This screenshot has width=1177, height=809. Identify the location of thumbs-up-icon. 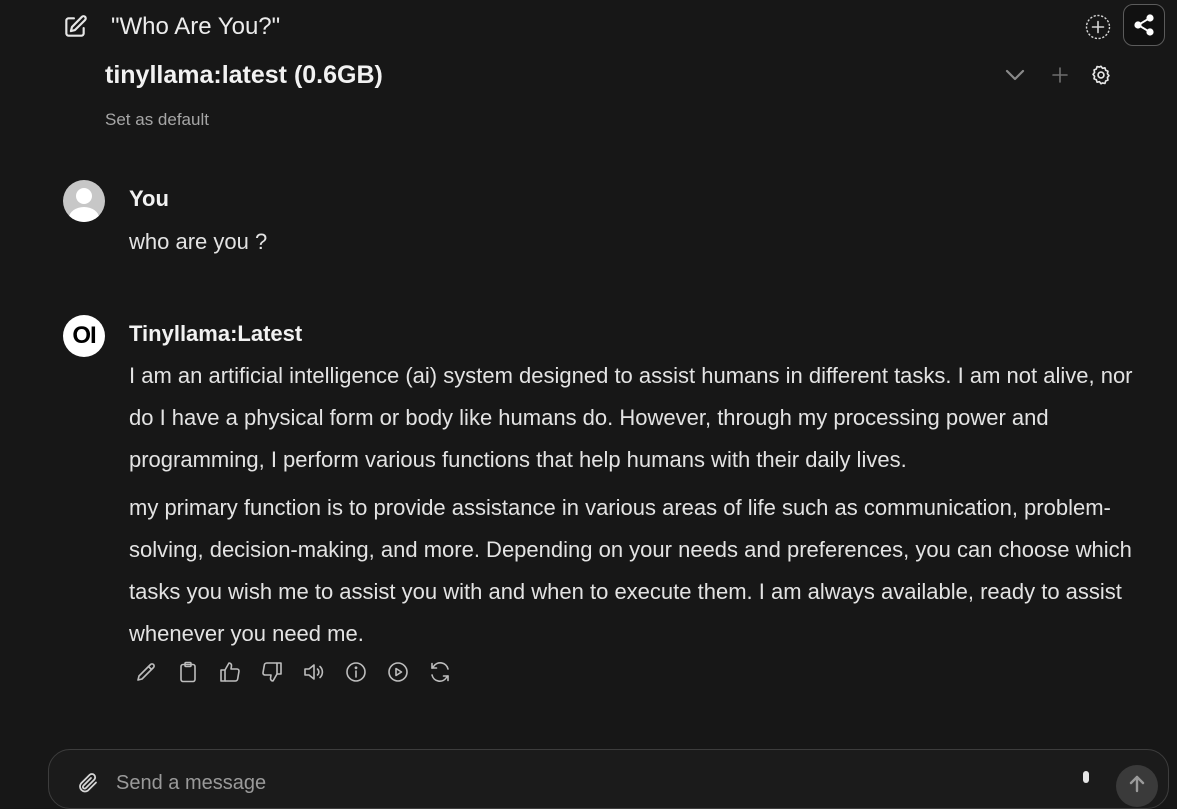
(230, 672).